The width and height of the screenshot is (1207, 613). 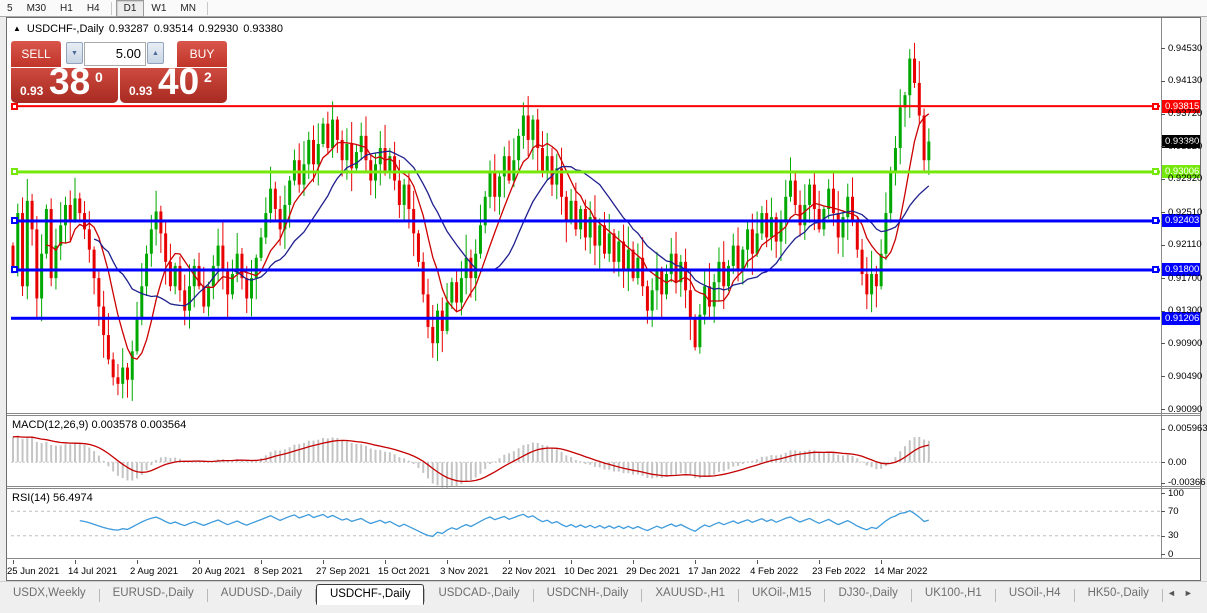 I want to click on date-axis-label: 14 Jul 2021, so click(x=93, y=571).